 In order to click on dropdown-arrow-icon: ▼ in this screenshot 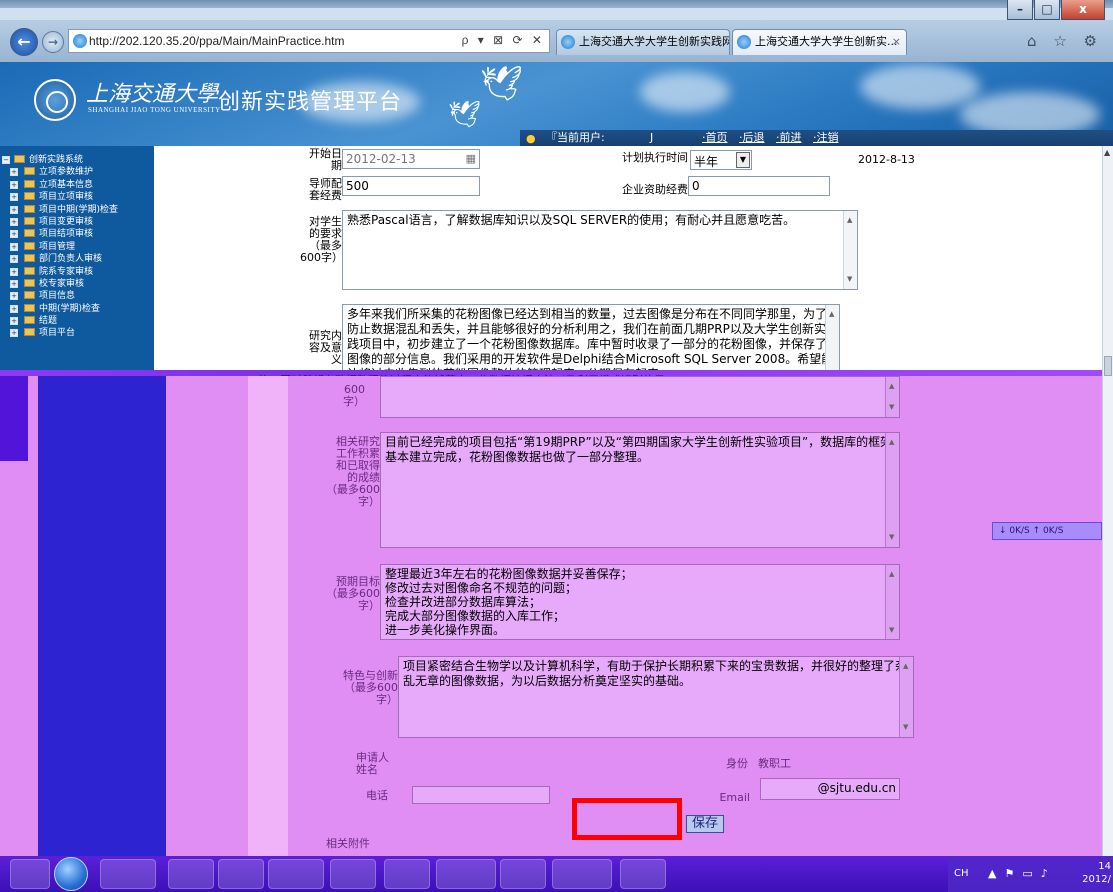, I will do `click(743, 160)`.